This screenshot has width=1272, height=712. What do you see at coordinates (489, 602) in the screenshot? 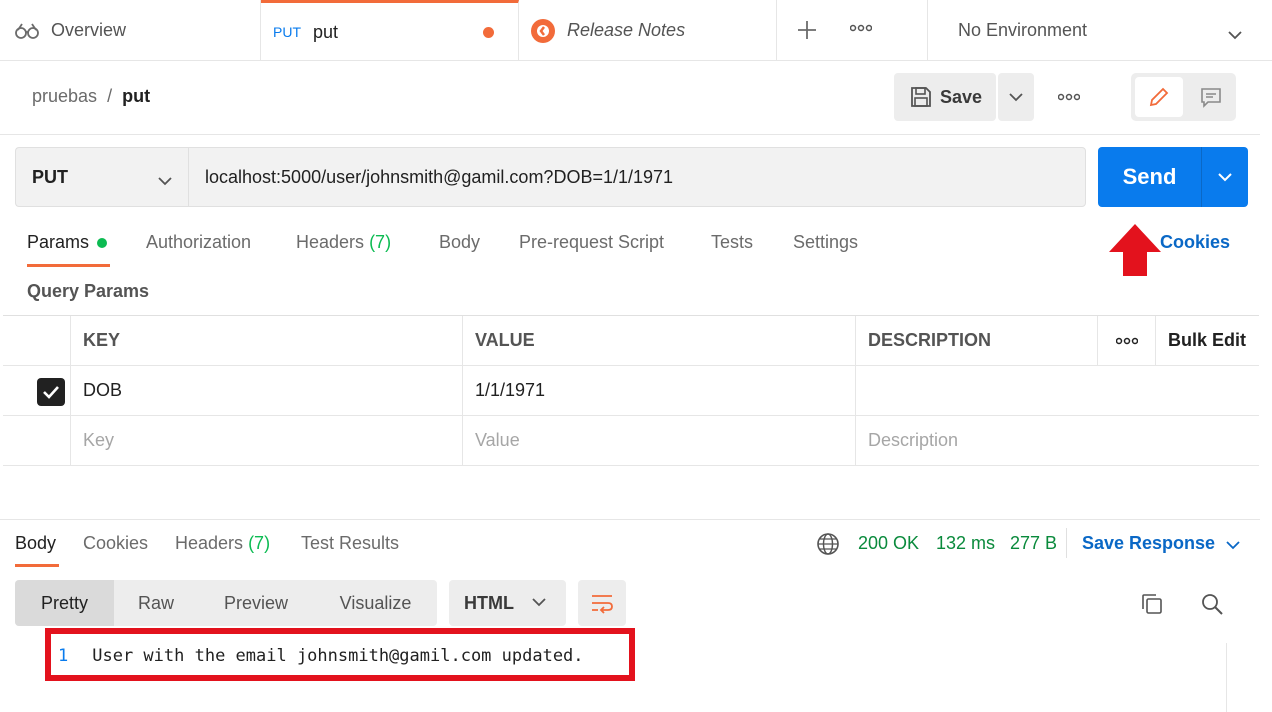
I see `format-label: HTML` at bounding box center [489, 602].